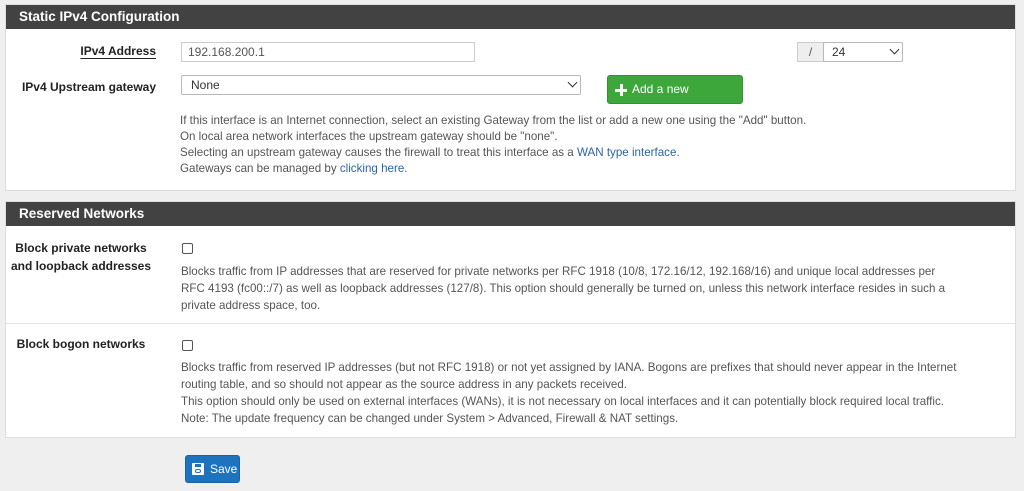 This screenshot has width=1024, height=491. Describe the element at coordinates (88, 87) in the screenshot. I see `ipv4-gateway-label: IPv4 Upstream gateway` at that location.